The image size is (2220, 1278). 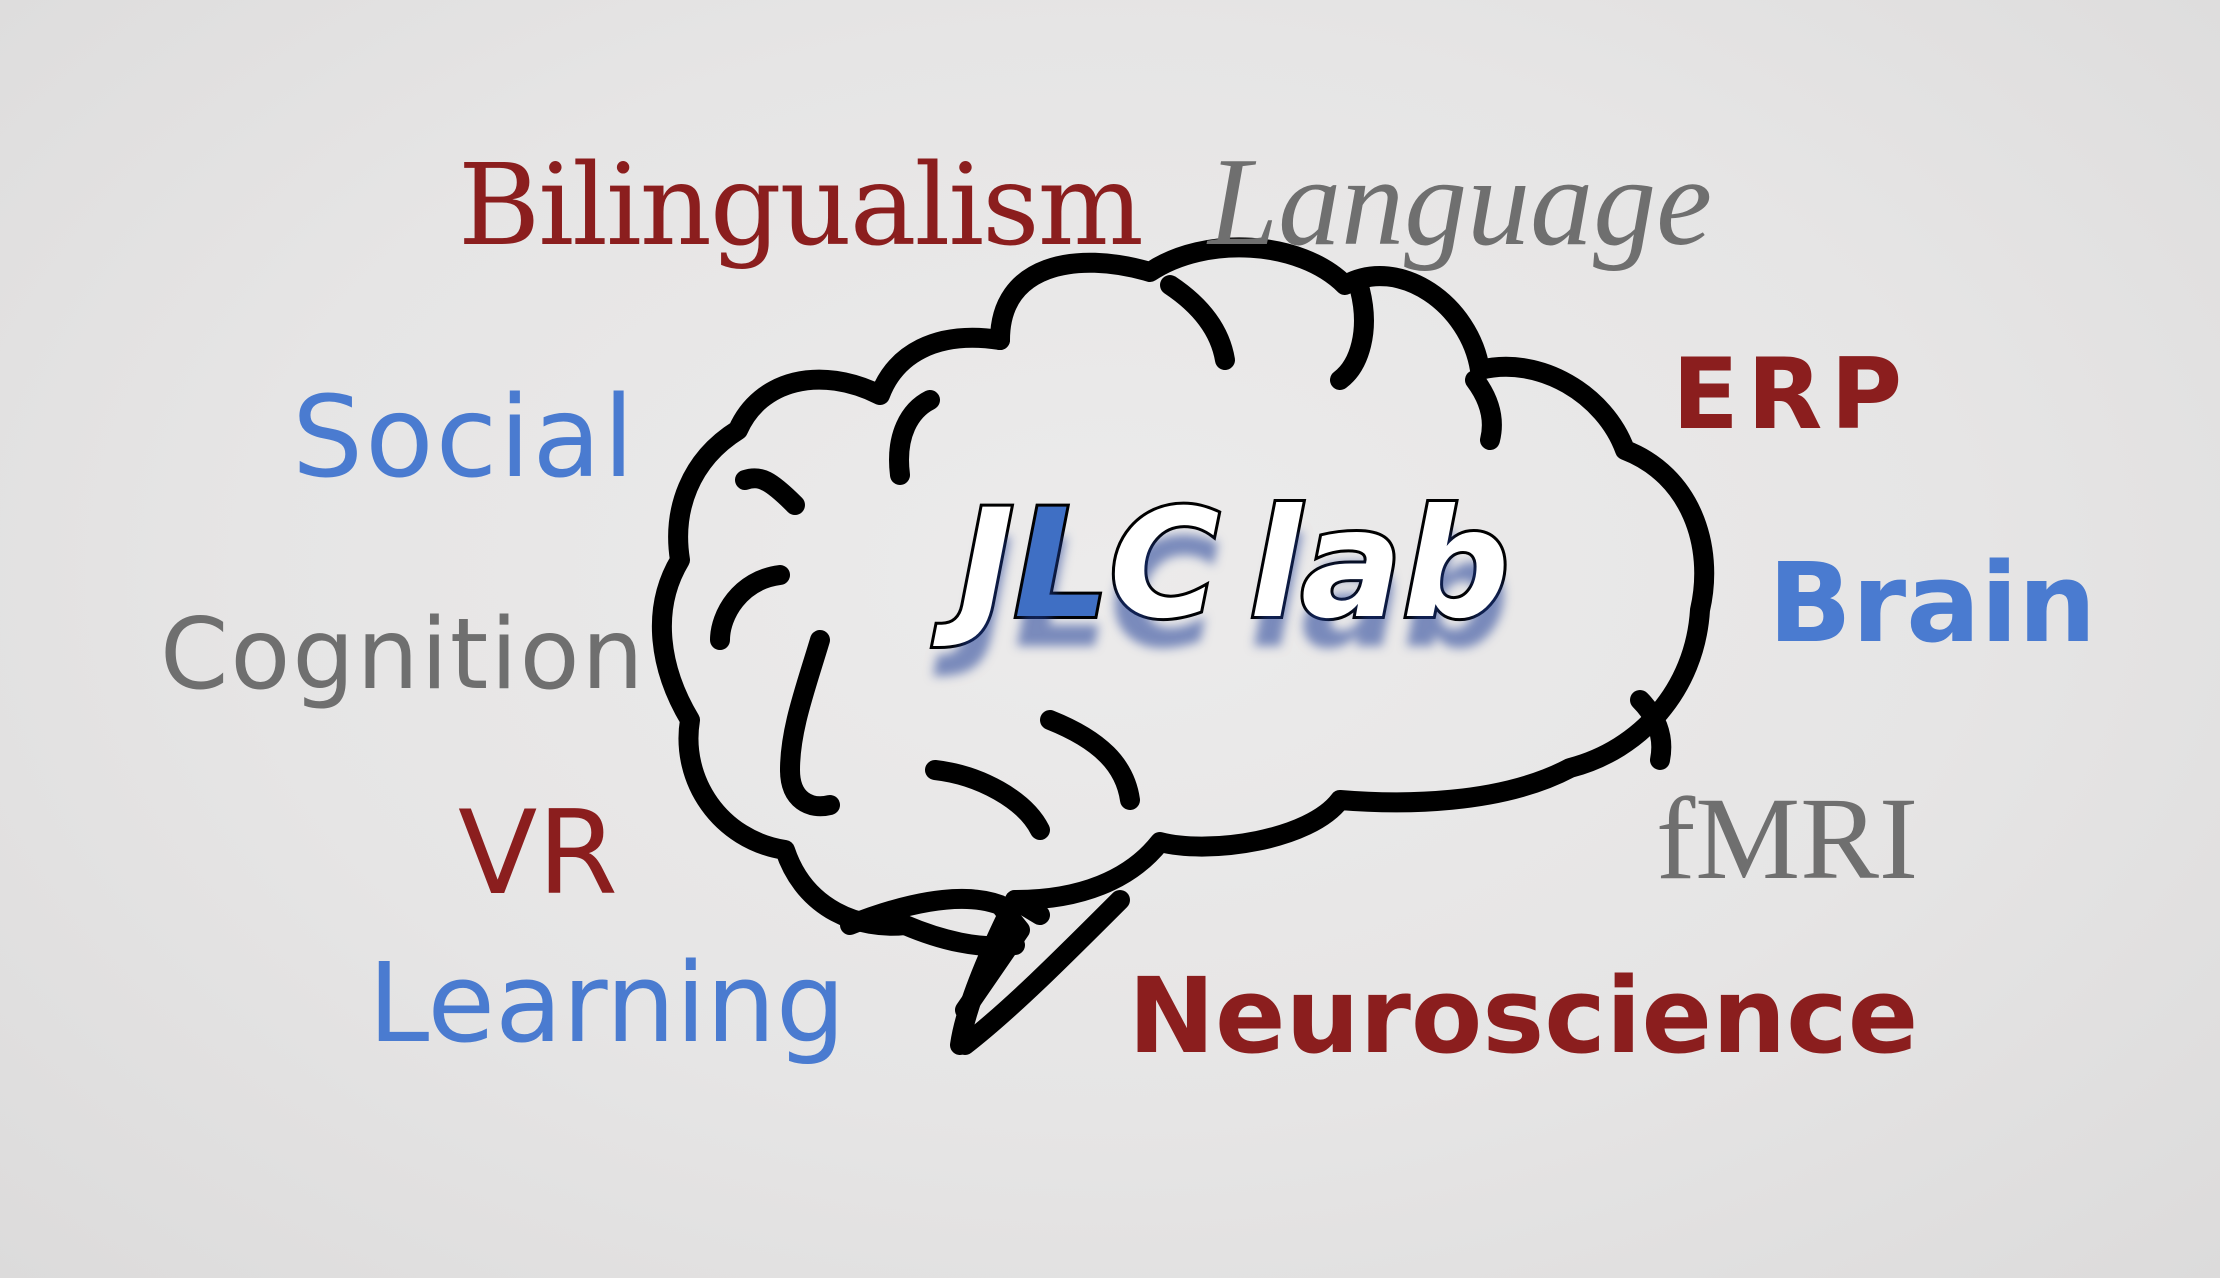 What do you see at coordinates (1062, 565) in the screenshot?
I see `logo-letter-l: L` at bounding box center [1062, 565].